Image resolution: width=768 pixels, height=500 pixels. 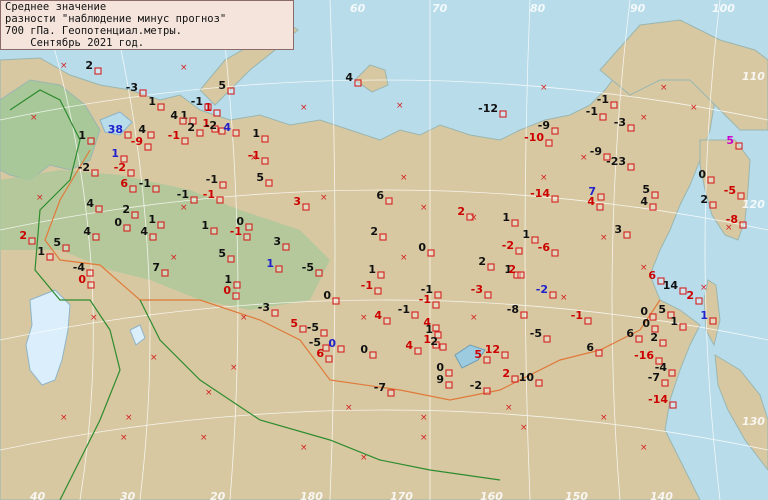 I want to click on graticule-label: 70, so click(x=440, y=8).